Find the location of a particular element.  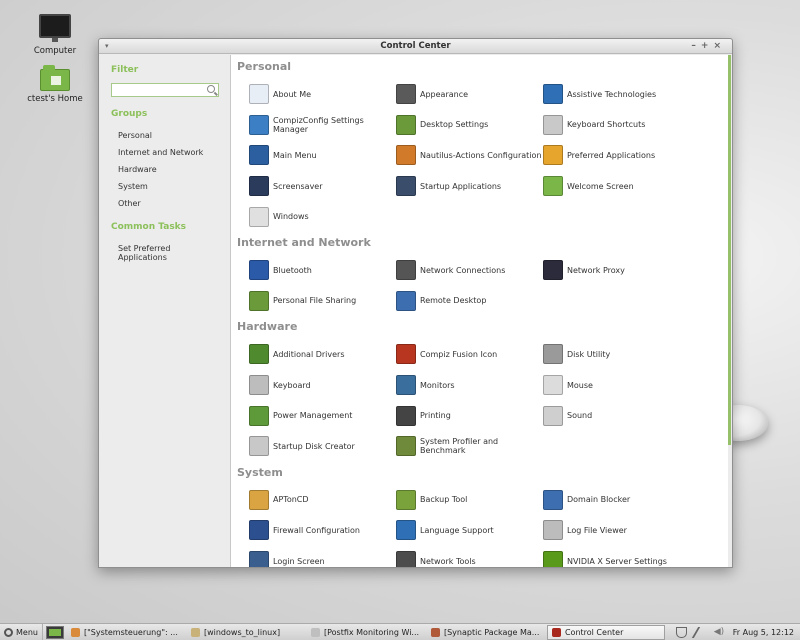

settings-item: Mouse is located at coordinates (616, 385).